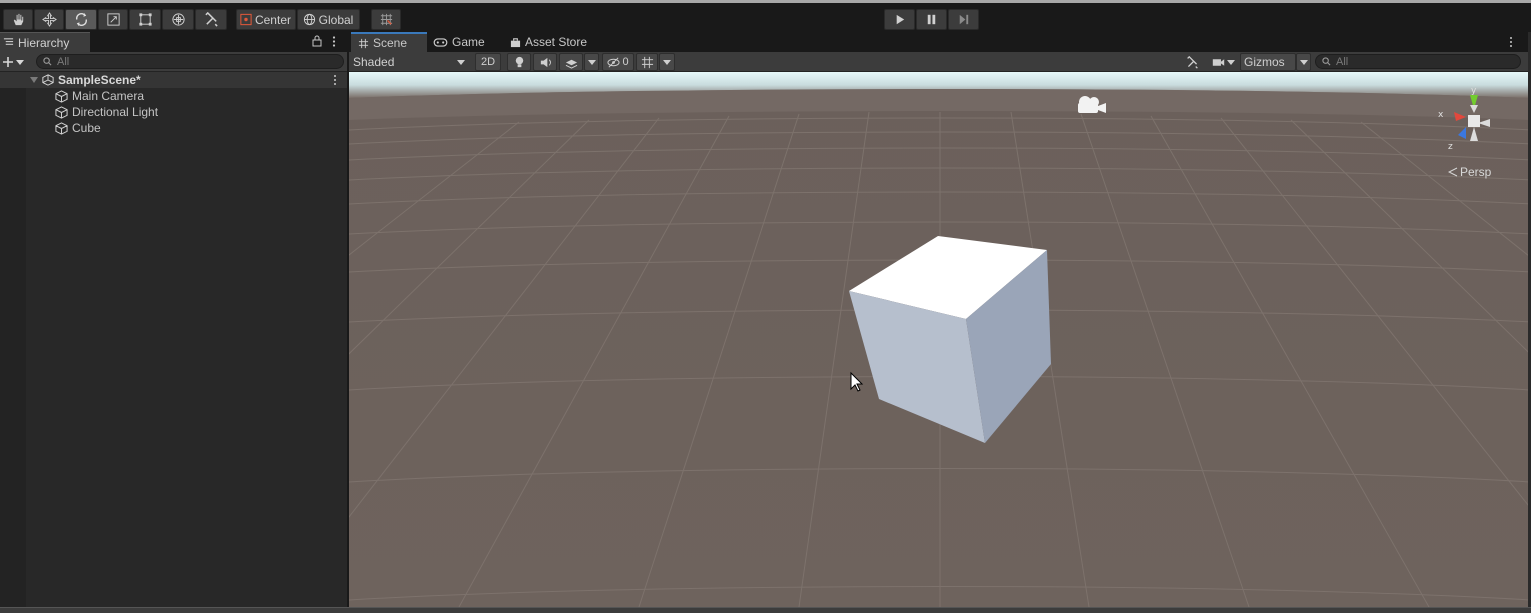 Image resolution: width=1531 pixels, height=613 pixels. I want to click on lighting-toggle, so click(519, 62).